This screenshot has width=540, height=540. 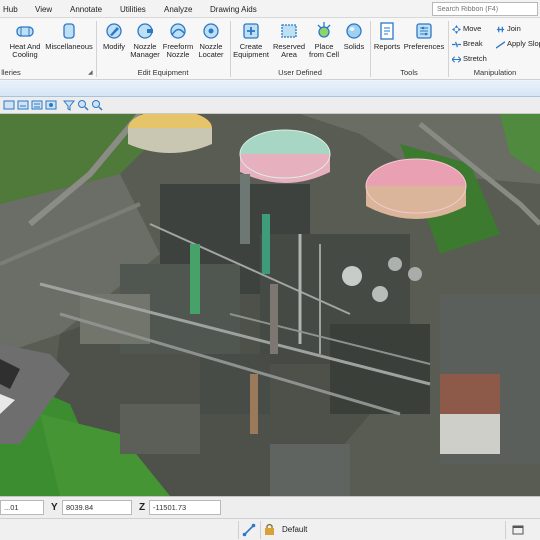 I want to click on solids-label: Solids, so click(x=354, y=46).